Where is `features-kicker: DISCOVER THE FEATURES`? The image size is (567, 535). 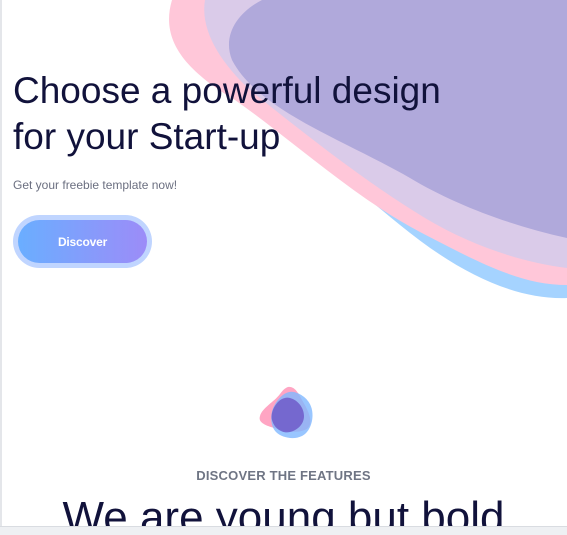
features-kicker: DISCOVER THE FEATURES is located at coordinates (283, 475).